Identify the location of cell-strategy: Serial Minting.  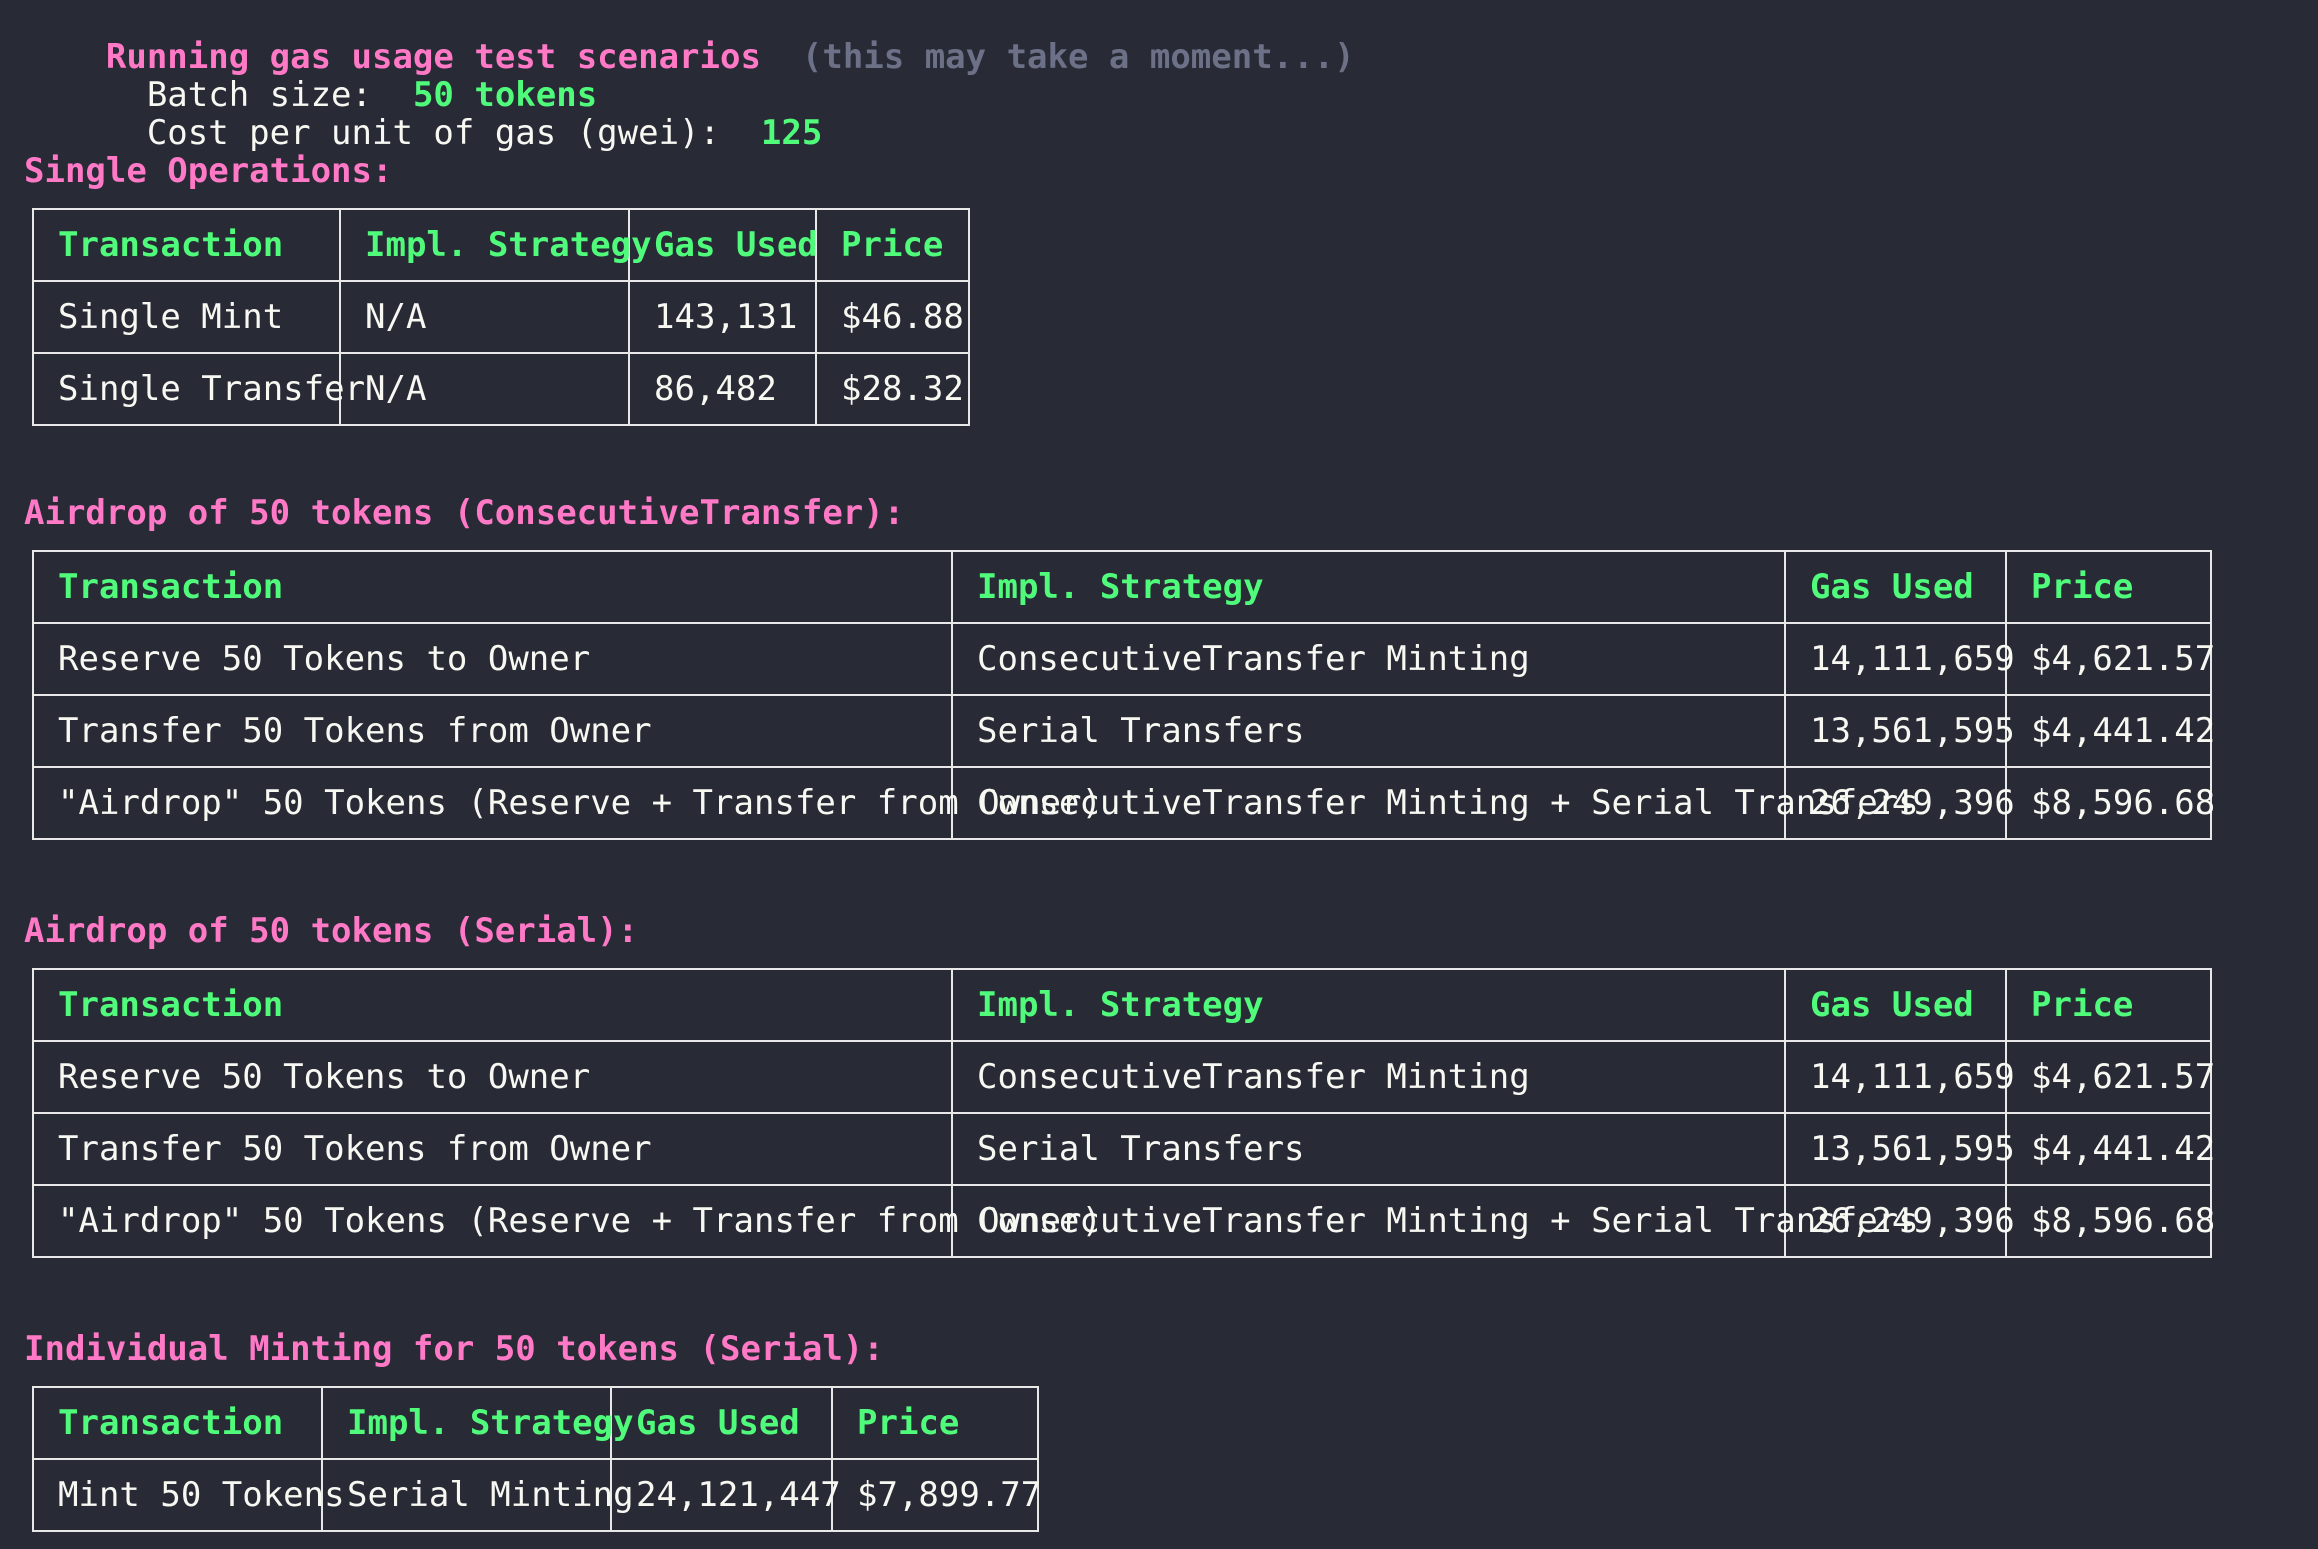
(477, 1495).